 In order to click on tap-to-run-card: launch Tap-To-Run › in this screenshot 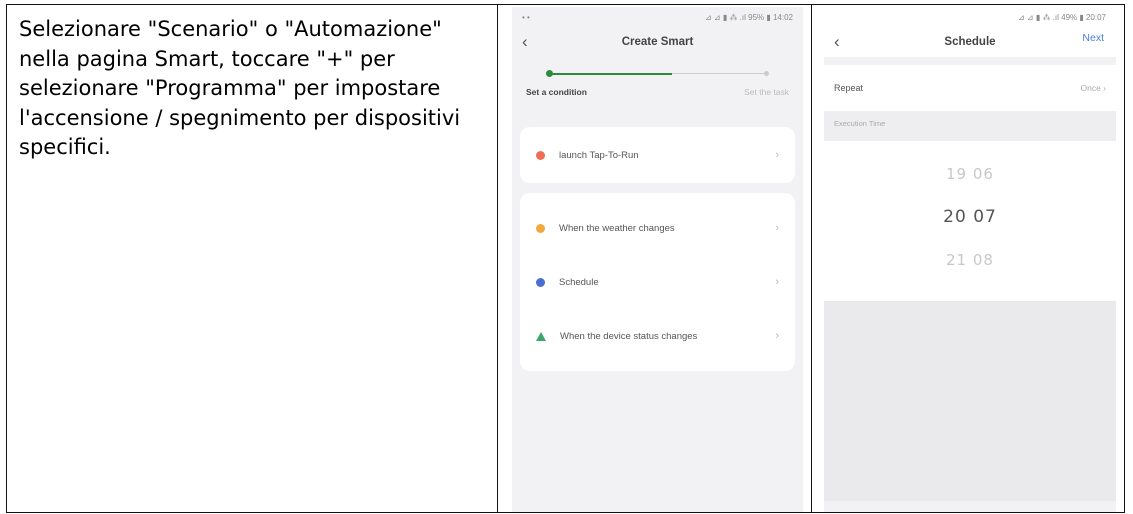, I will do `click(657, 155)`.